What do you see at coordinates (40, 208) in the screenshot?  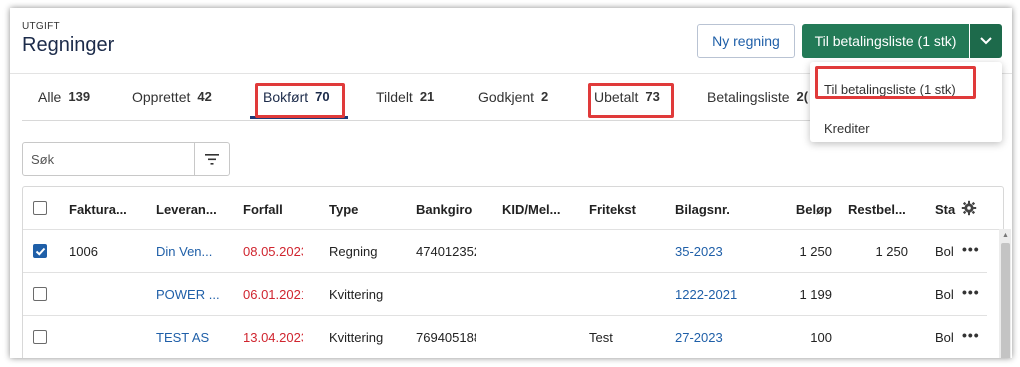 I see `select-all-checkbox` at bounding box center [40, 208].